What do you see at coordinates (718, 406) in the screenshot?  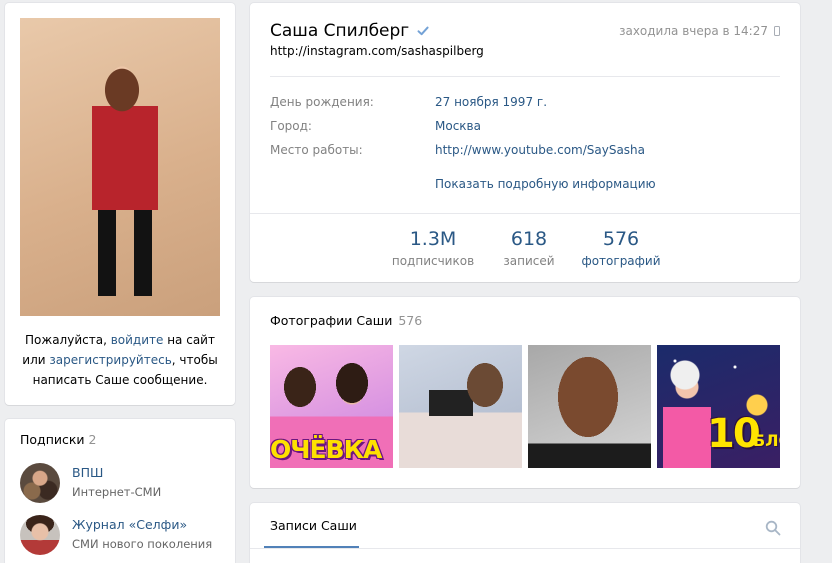 I see `photo-thumbnail: 10 БЛО` at bounding box center [718, 406].